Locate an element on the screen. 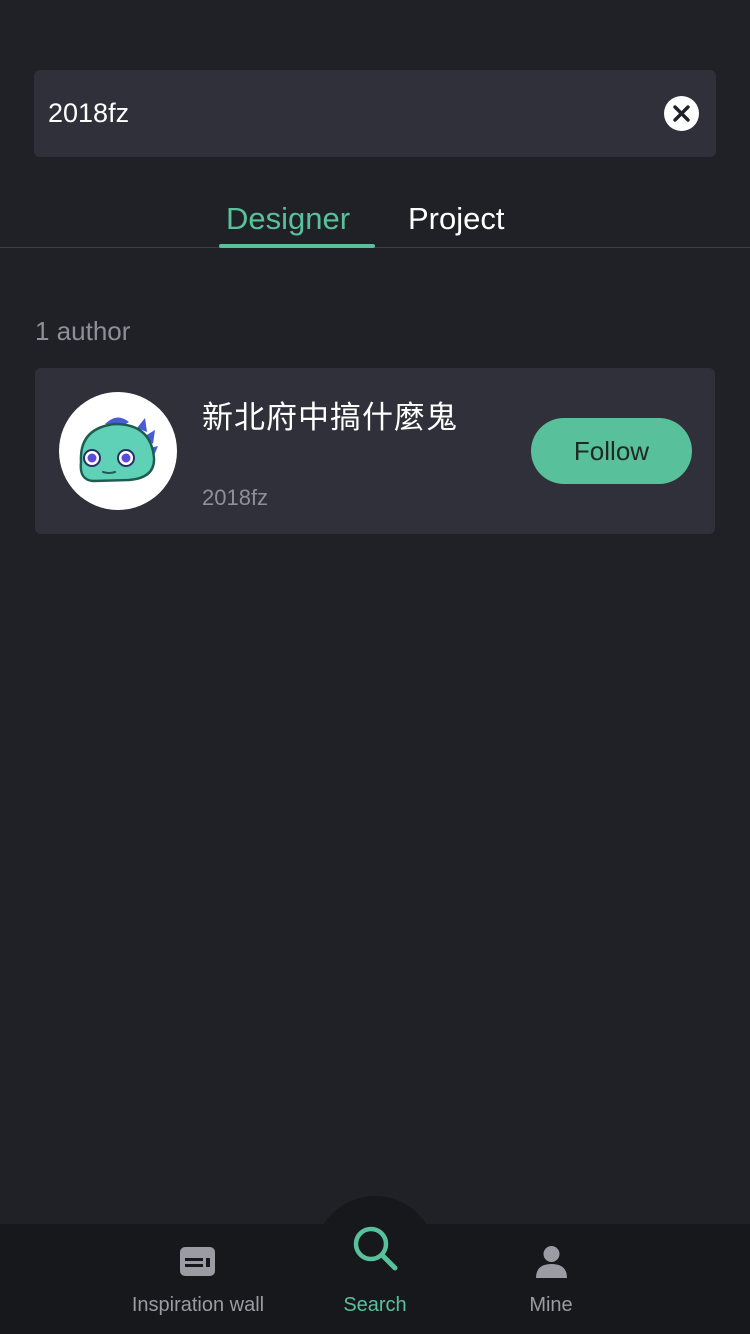 This screenshot has height=1334, width=750. search-bar is located at coordinates (375, 113).